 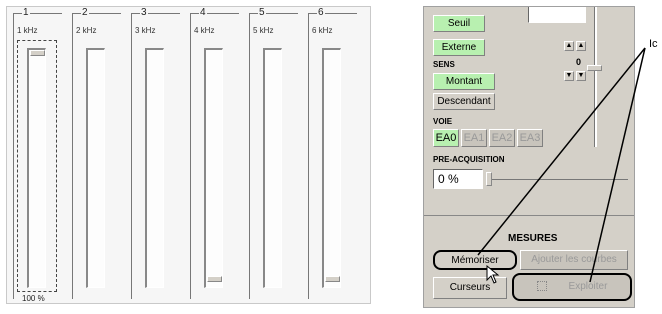 What do you see at coordinates (653, 44) in the screenshot?
I see `callout-label: Ic` at bounding box center [653, 44].